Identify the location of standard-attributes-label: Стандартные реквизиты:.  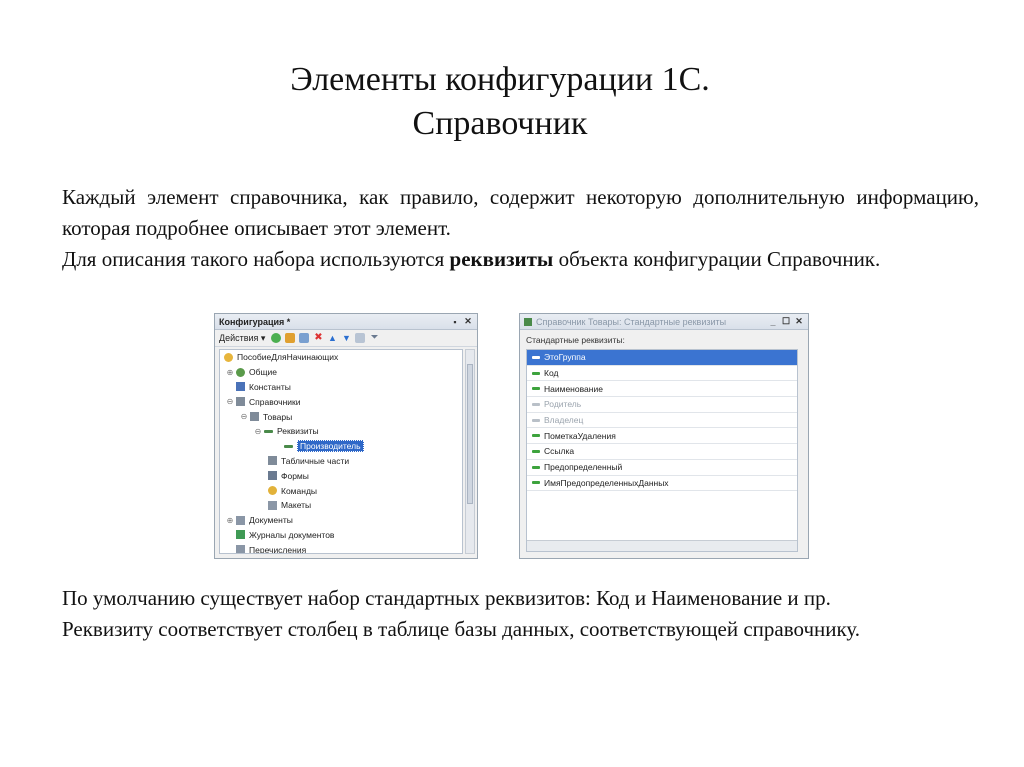
(575, 340).